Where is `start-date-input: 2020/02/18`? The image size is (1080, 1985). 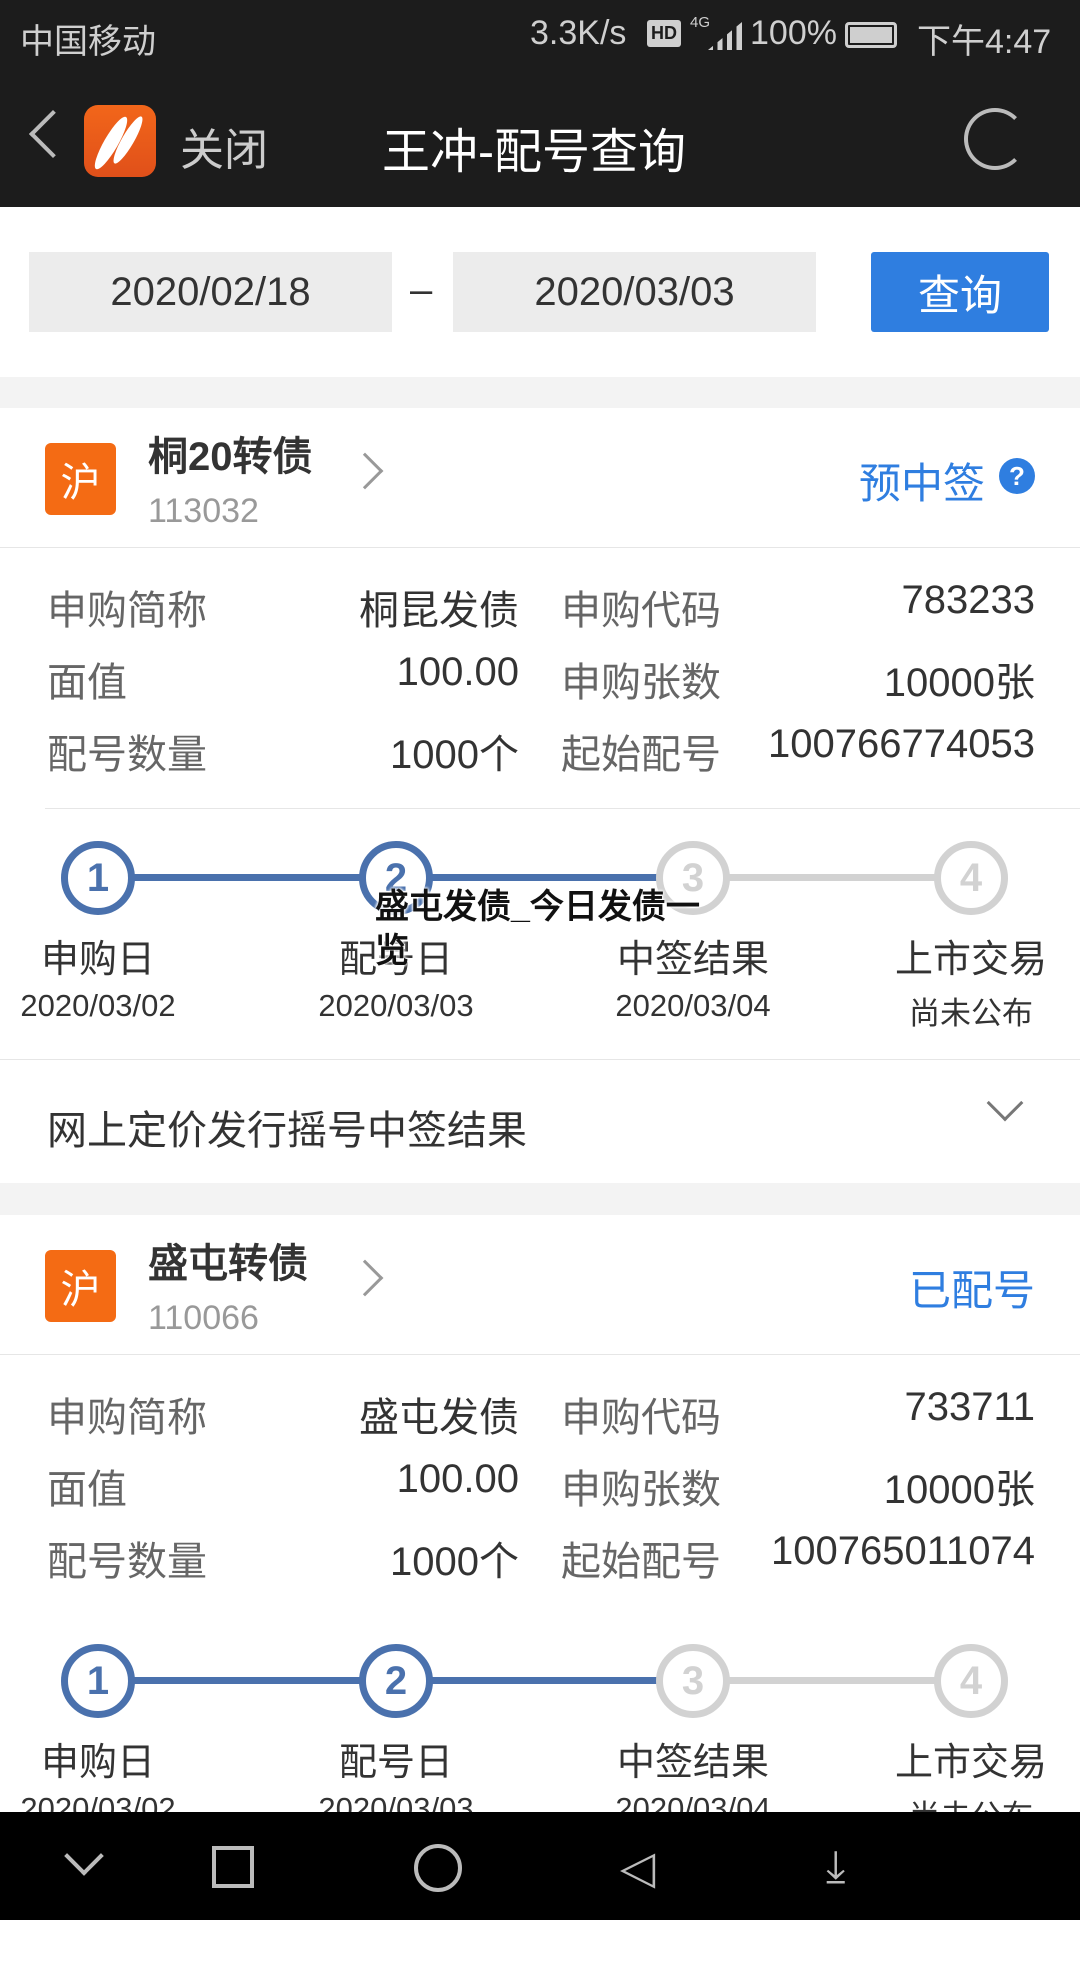
start-date-input: 2020/02/18 is located at coordinates (210, 292).